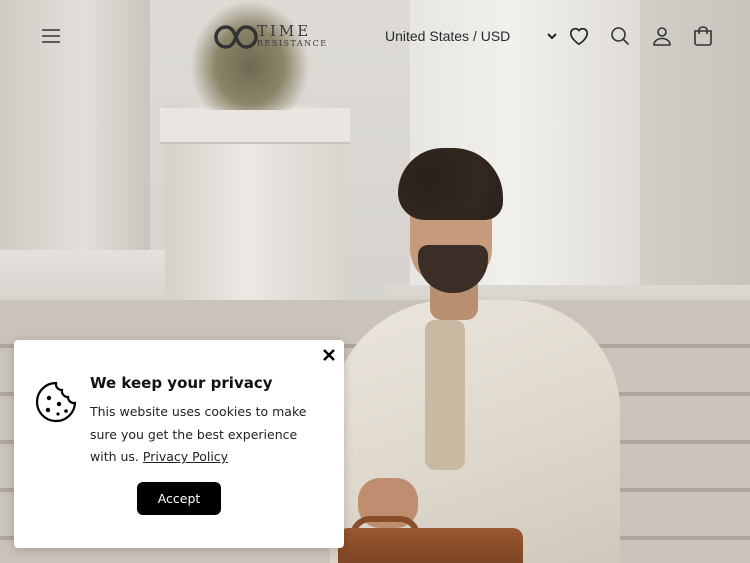 The image size is (750, 563). I want to click on pedestal-top, so click(255, 126).